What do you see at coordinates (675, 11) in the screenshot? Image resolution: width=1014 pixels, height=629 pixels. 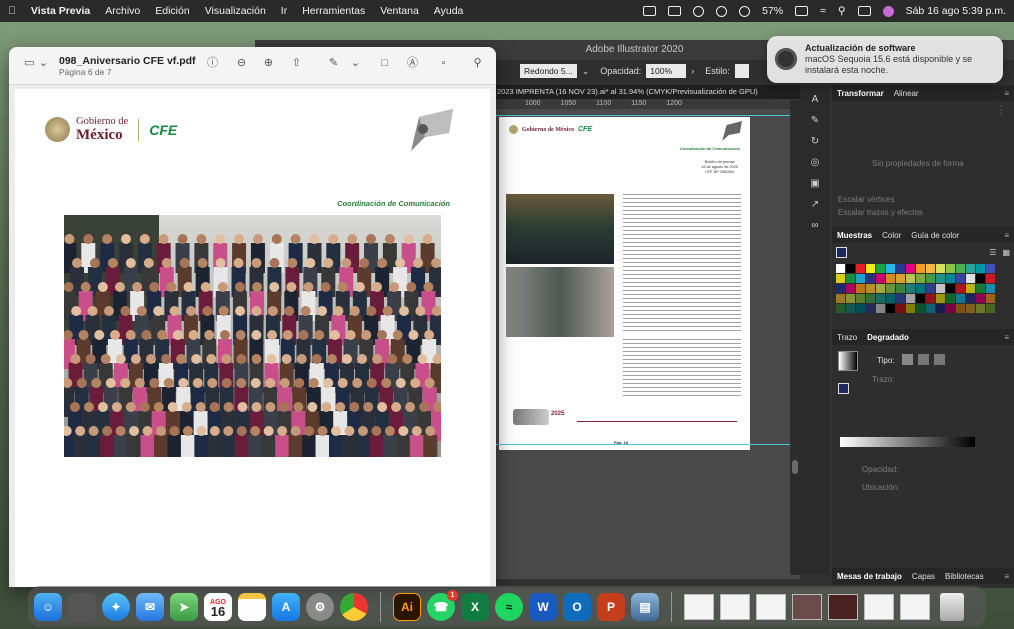 I see `display-icon` at bounding box center [675, 11].